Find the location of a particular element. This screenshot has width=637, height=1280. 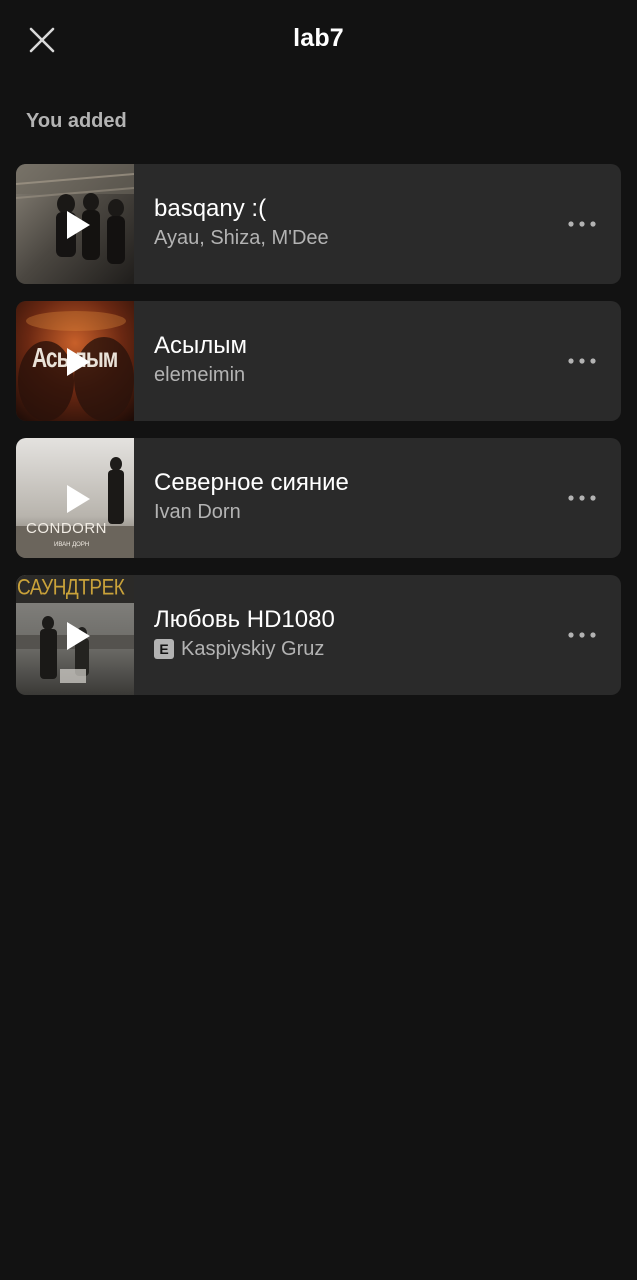

track-row: Асылым Асылым elemeimin is located at coordinates (318, 361).